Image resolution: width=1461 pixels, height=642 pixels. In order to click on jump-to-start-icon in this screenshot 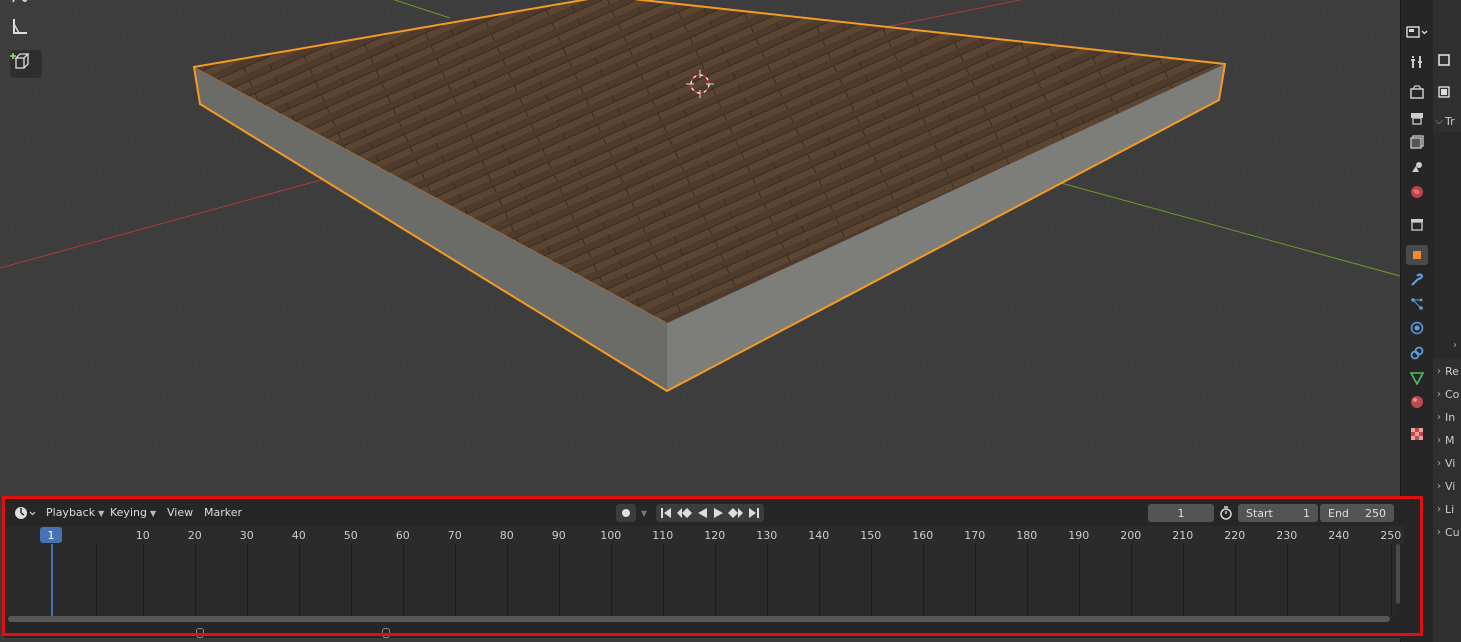, I will do `click(666, 513)`.